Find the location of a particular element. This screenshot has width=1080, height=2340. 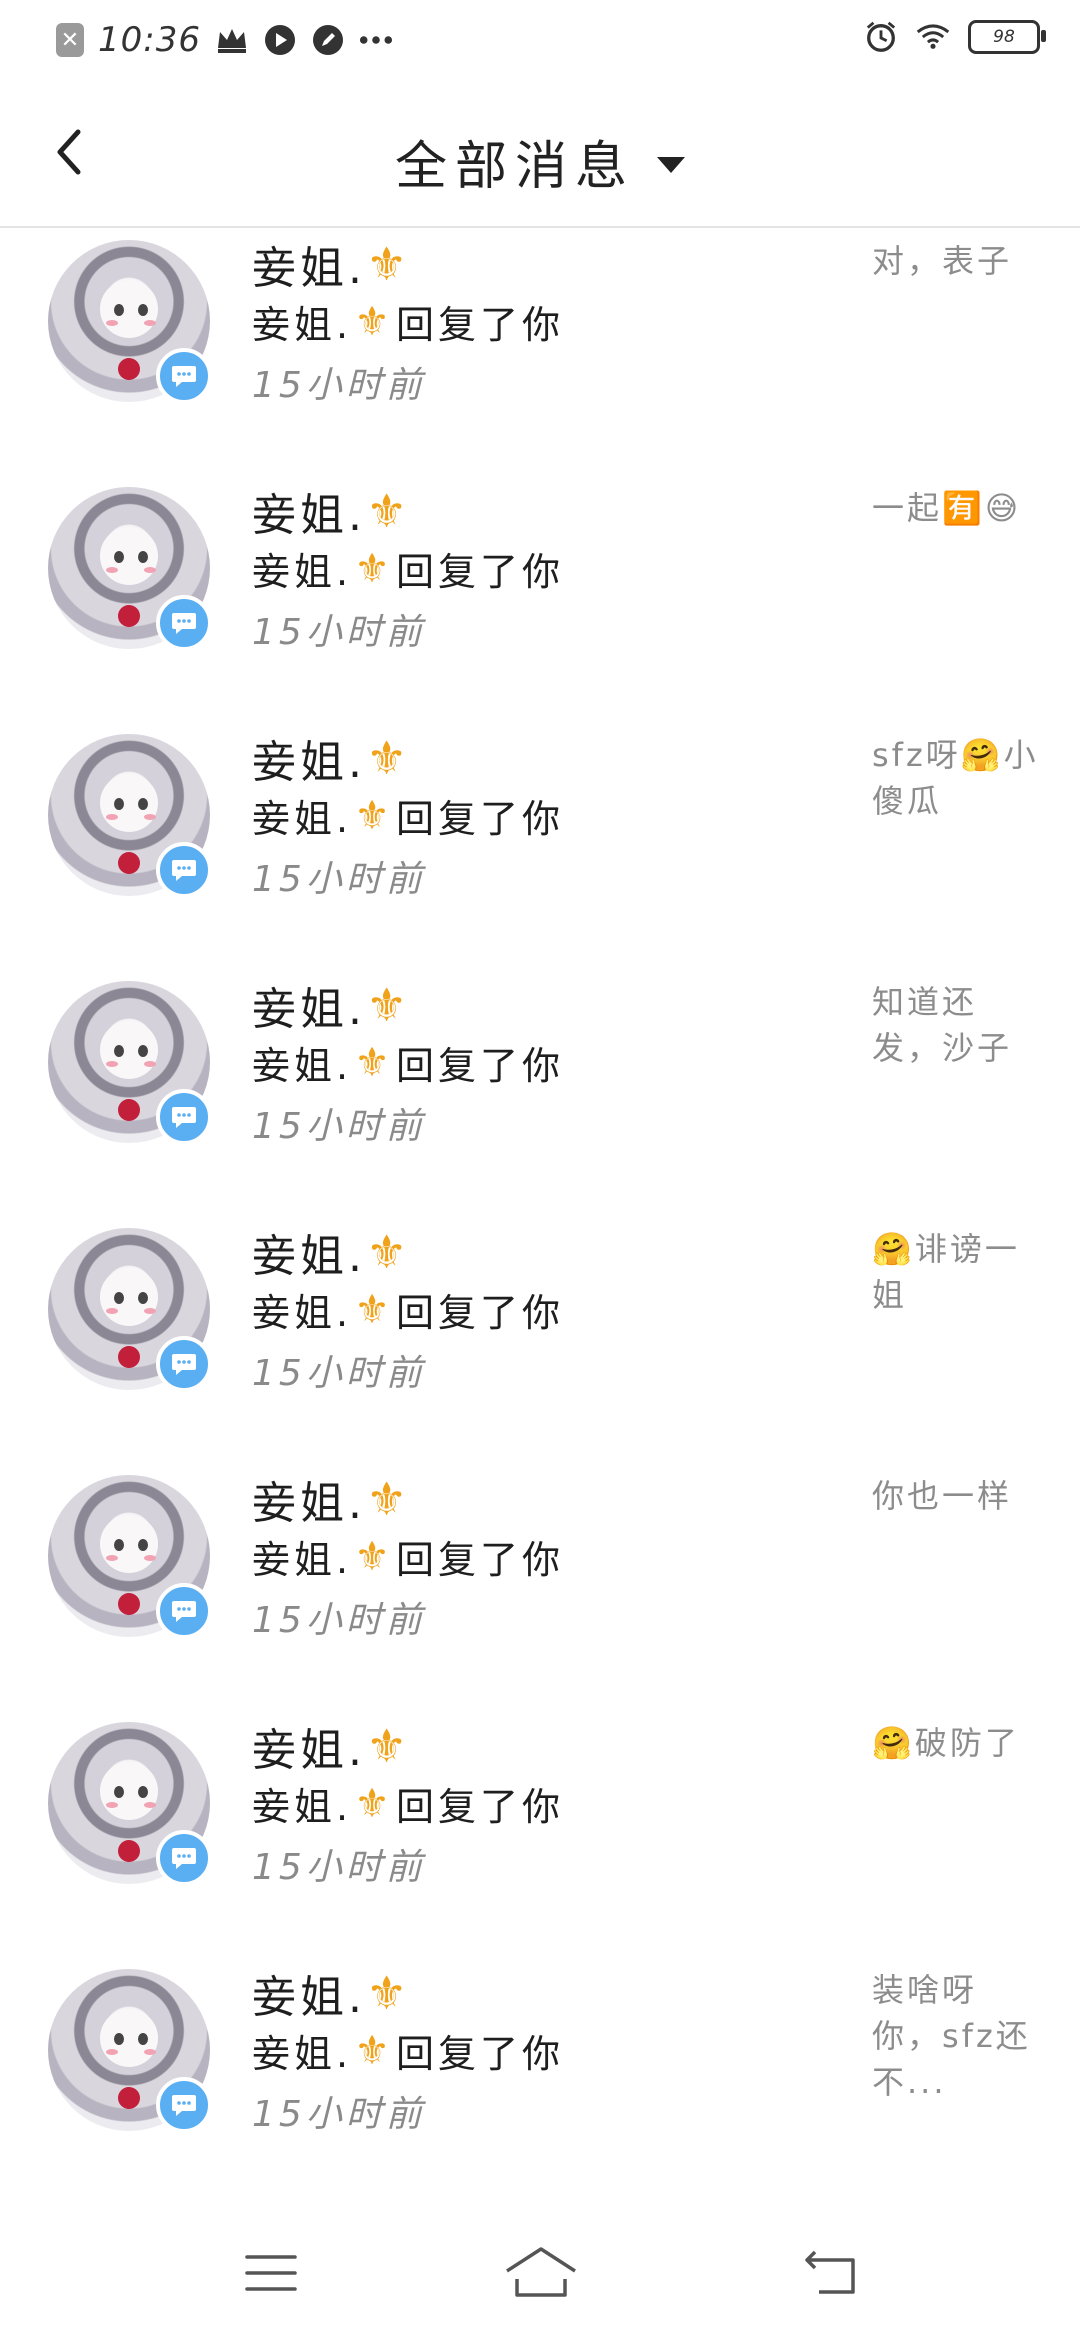

message-preview: 🤗诽谤一姐 is located at coordinates (958, 1272).